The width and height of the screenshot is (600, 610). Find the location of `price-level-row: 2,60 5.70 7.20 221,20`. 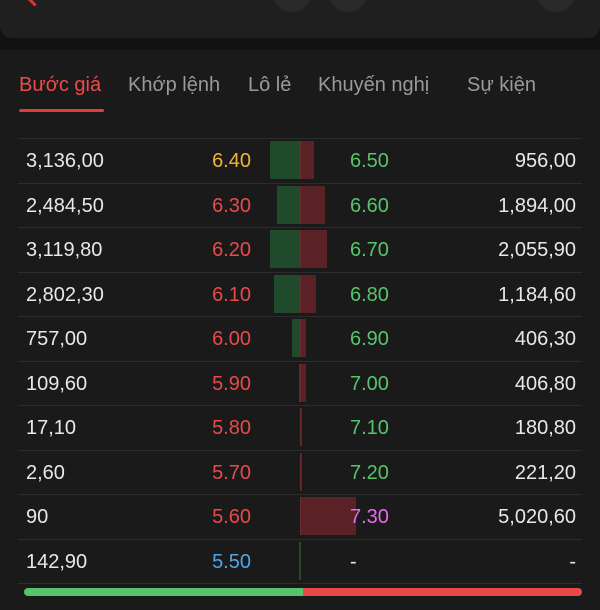

price-level-row: 2,60 5.70 7.20 221,20 is located at coordinates (300, 473).